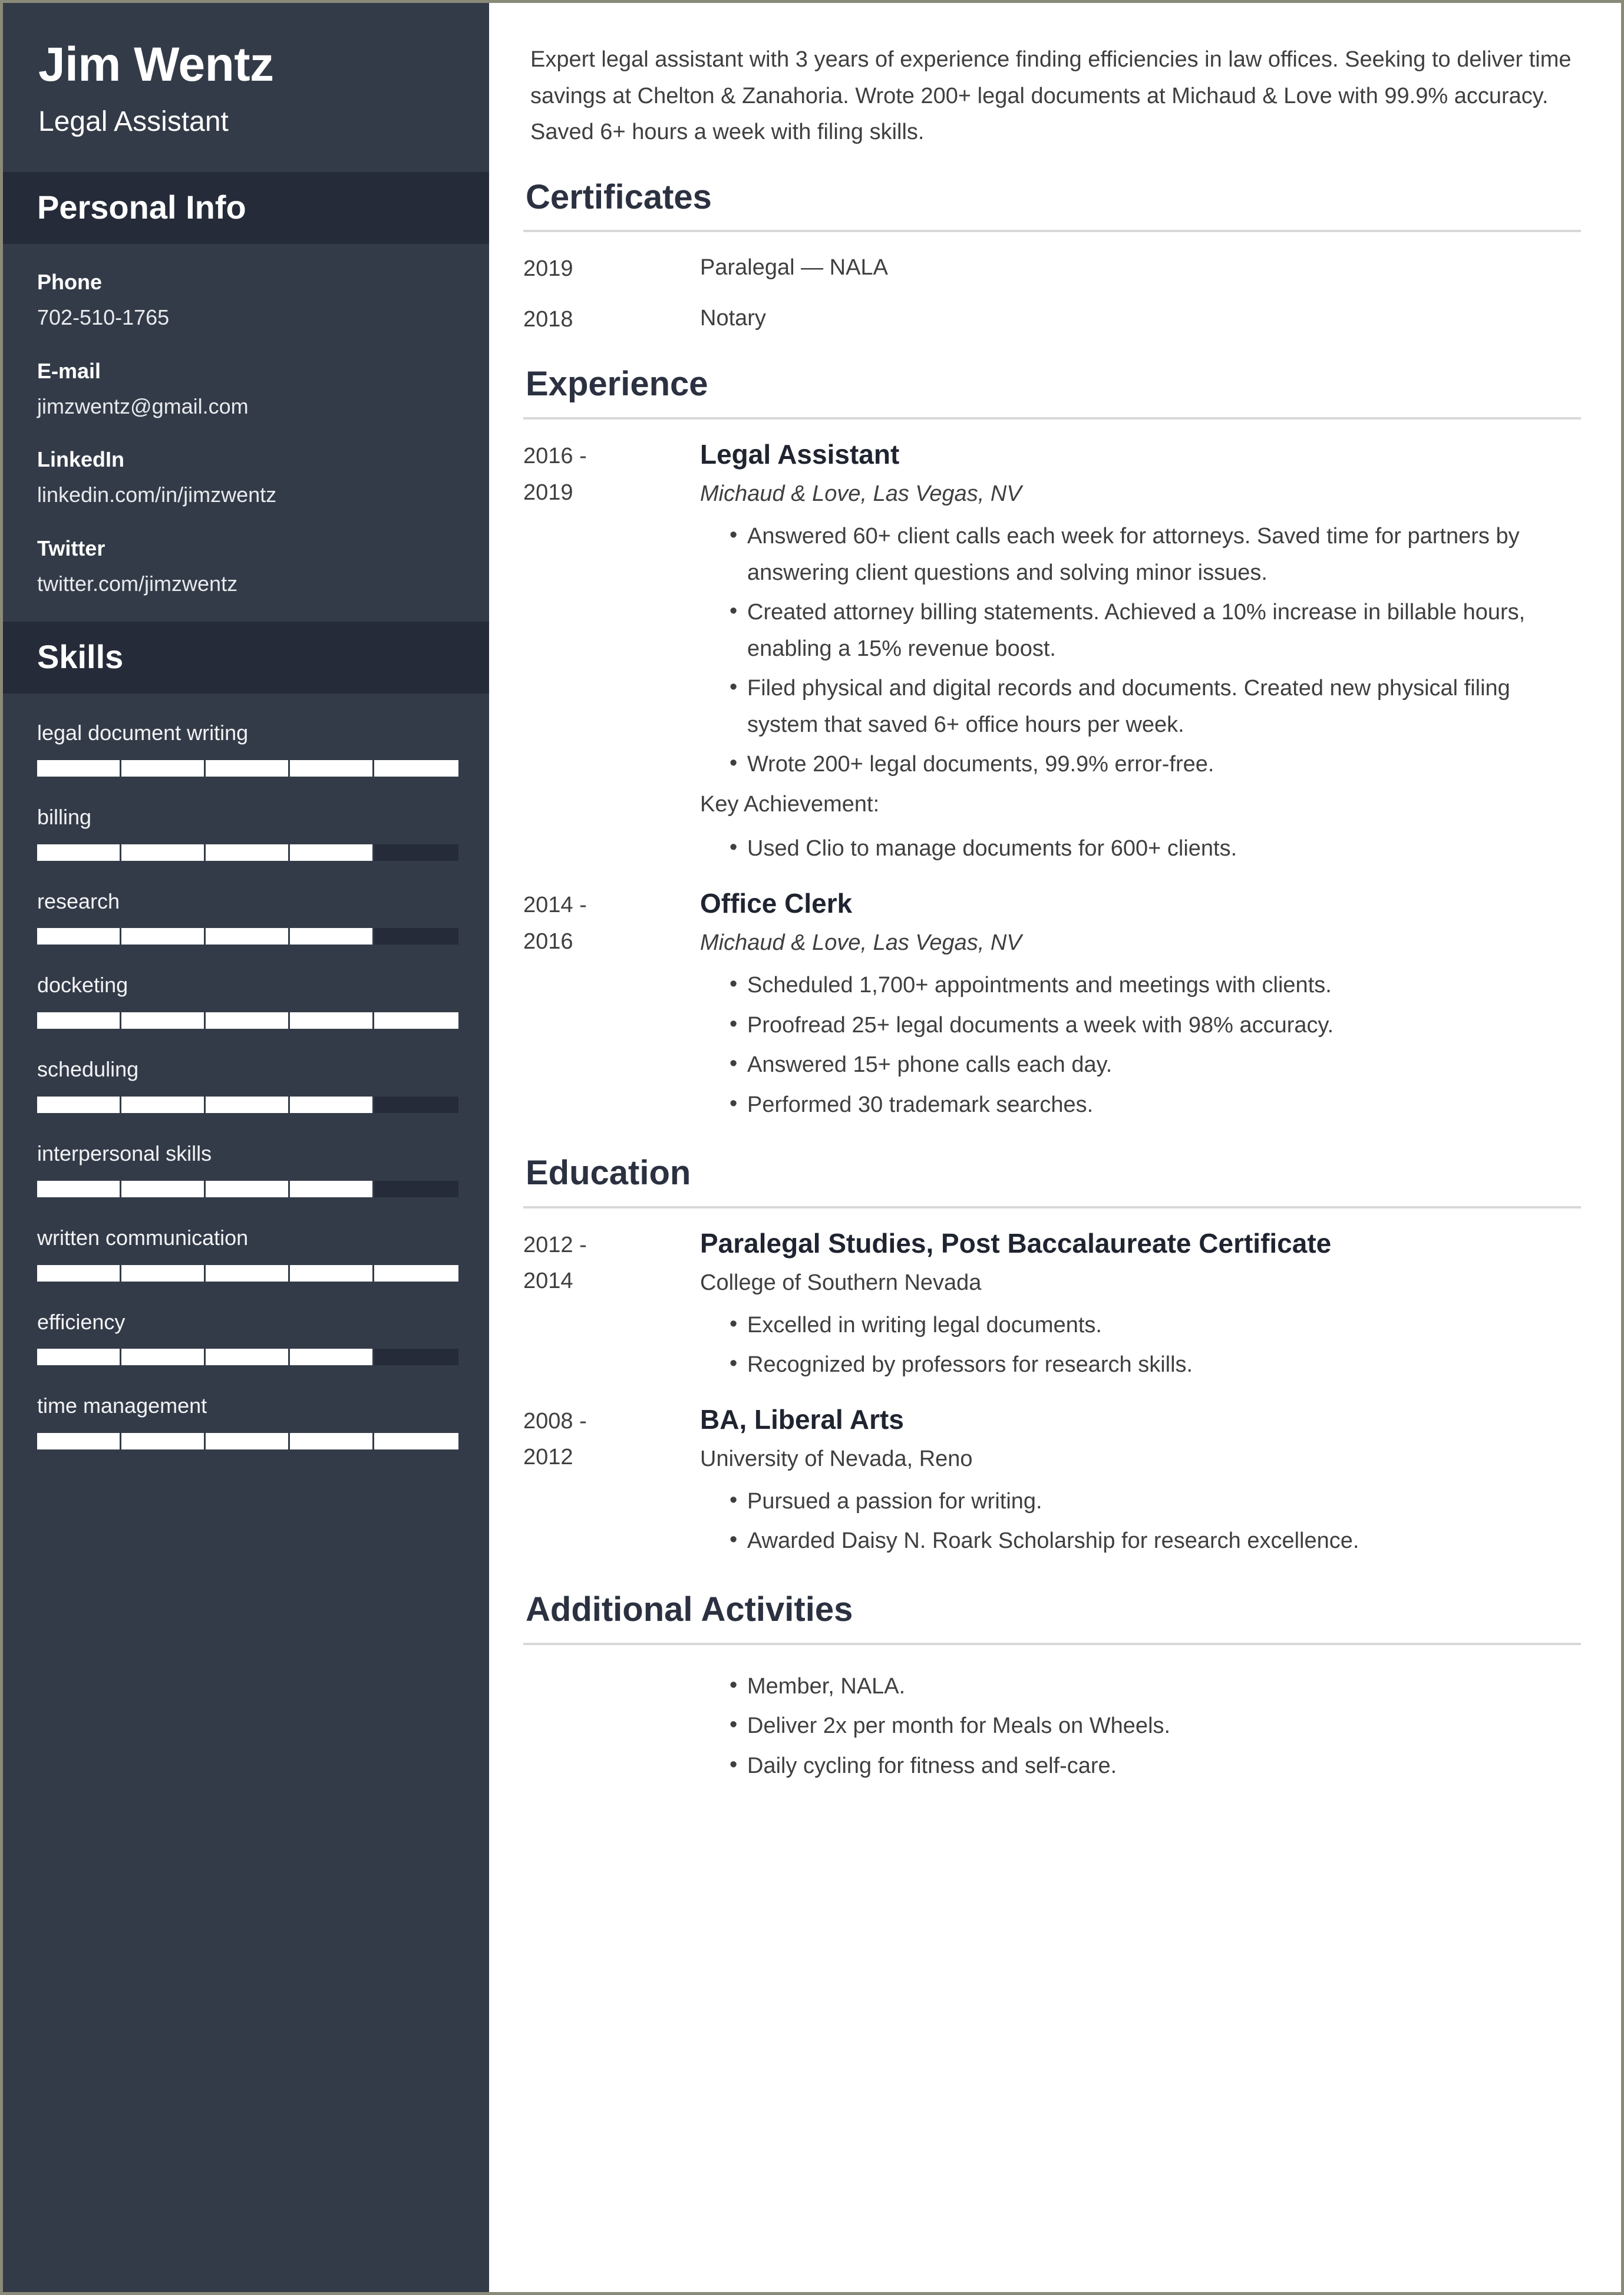 The height and width of the screenshot is (2295, 1624). What do you see at coordinates (122, 1405) in the screenshot?
I see `skill-label: time management` at bounding box center [122, 1405].